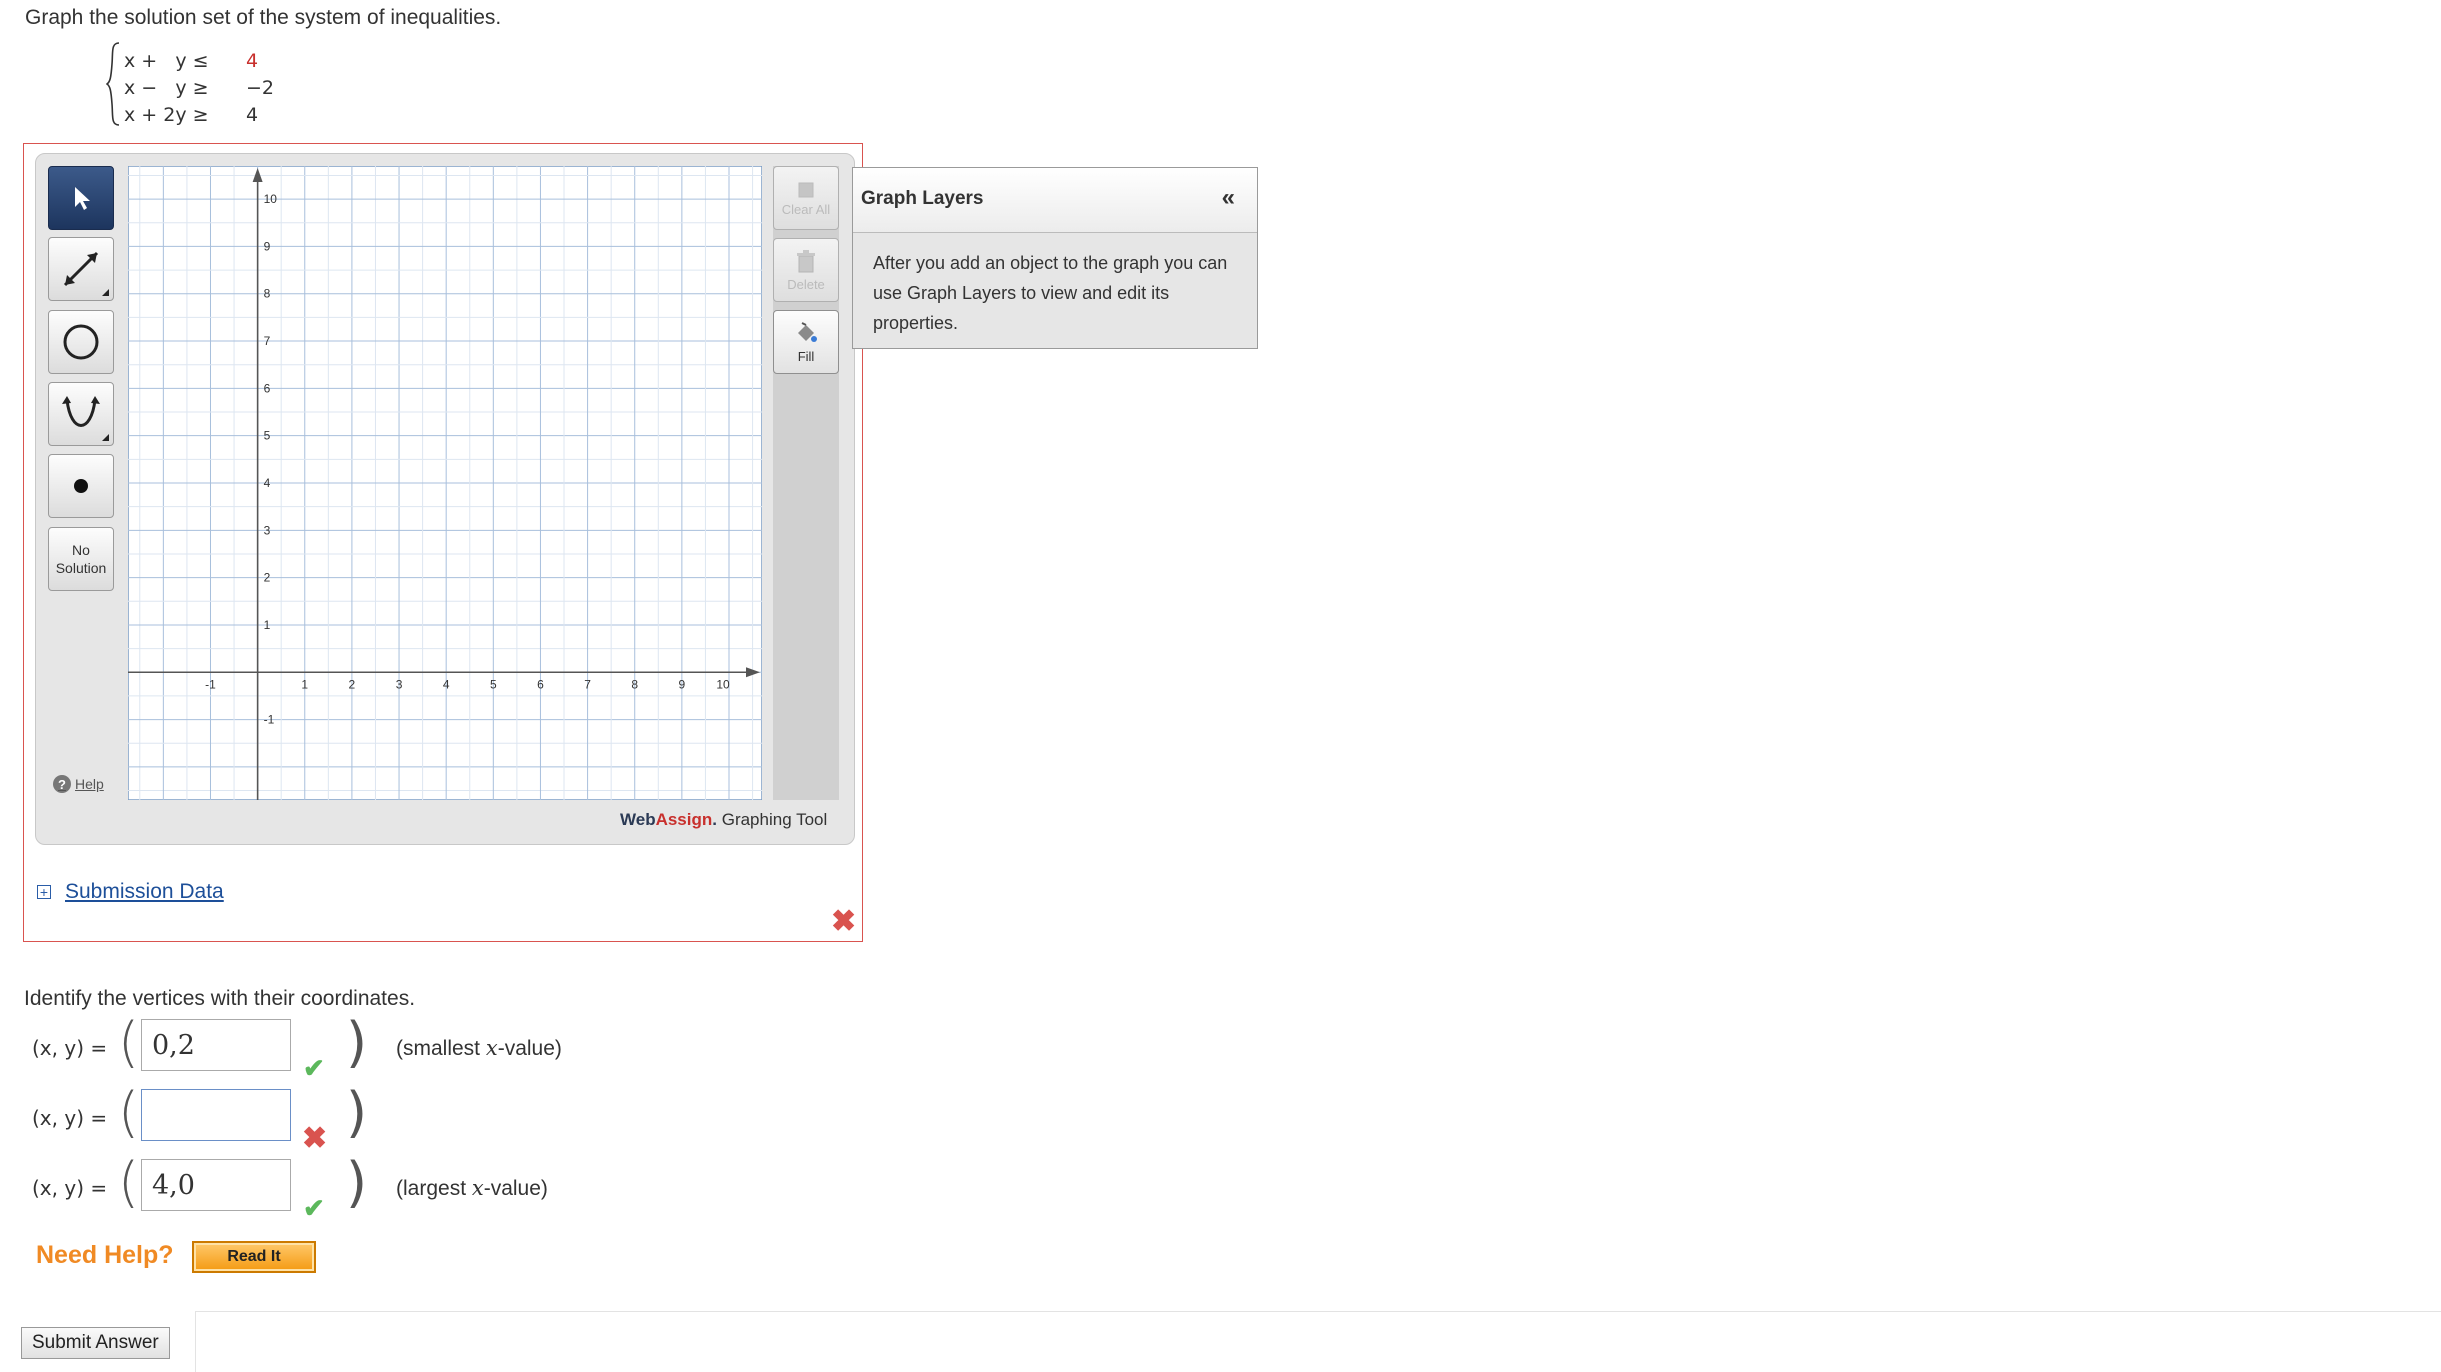 The image size is (2441, 1372). What do you see at coordinates (540, 684) in the screenshot?
I see `x-tick-label: 6` at bounding box center [540, 684].